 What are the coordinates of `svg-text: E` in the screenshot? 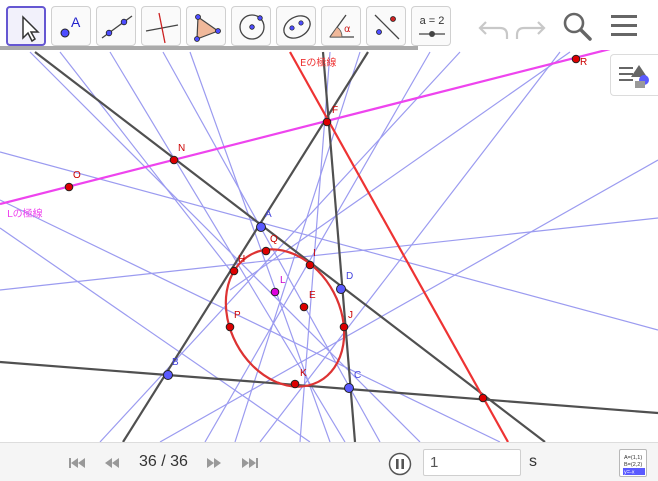 It's located at (312, 295).